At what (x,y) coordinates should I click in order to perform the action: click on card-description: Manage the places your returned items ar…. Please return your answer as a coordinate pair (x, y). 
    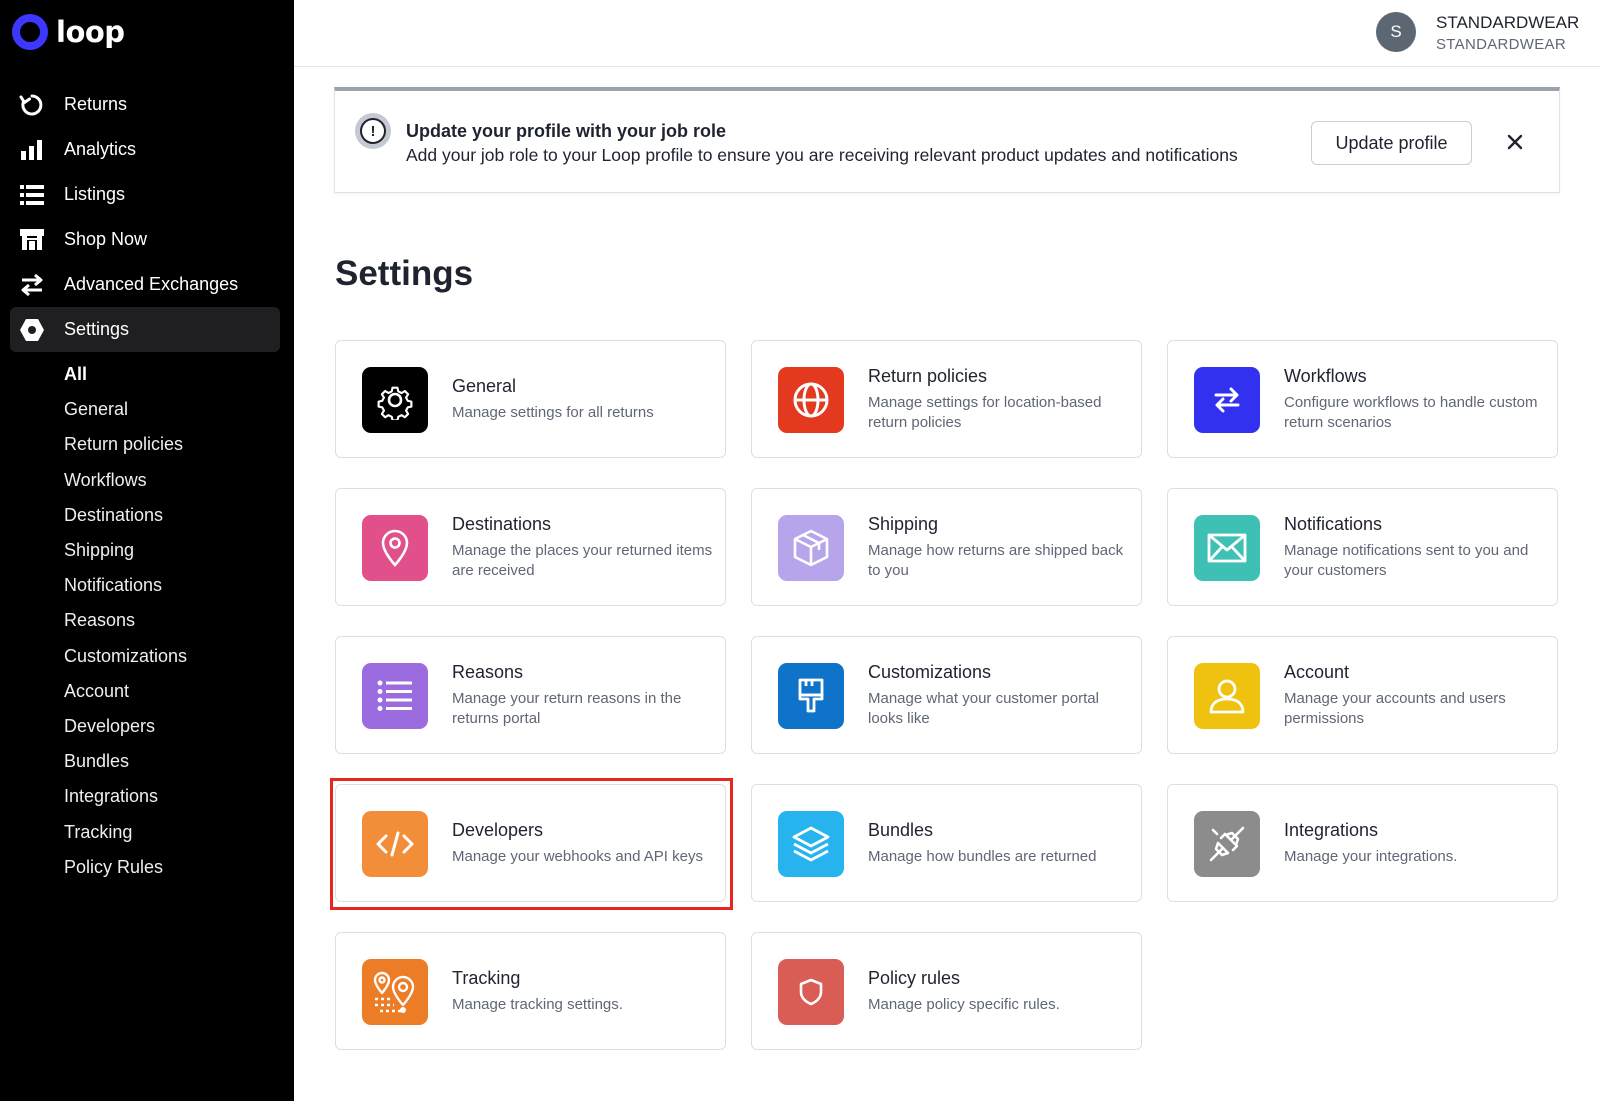
    Looking at the image, I should click on (582, 560).